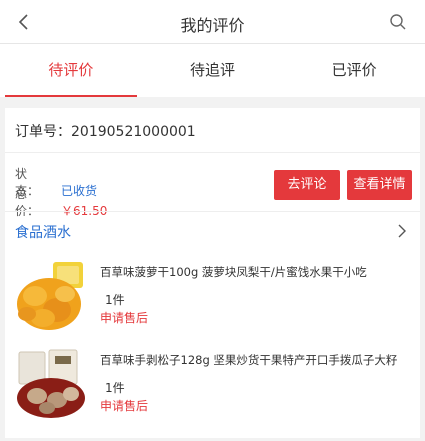  I want to click on product-image-dried-pineapple, so click(52, 297).